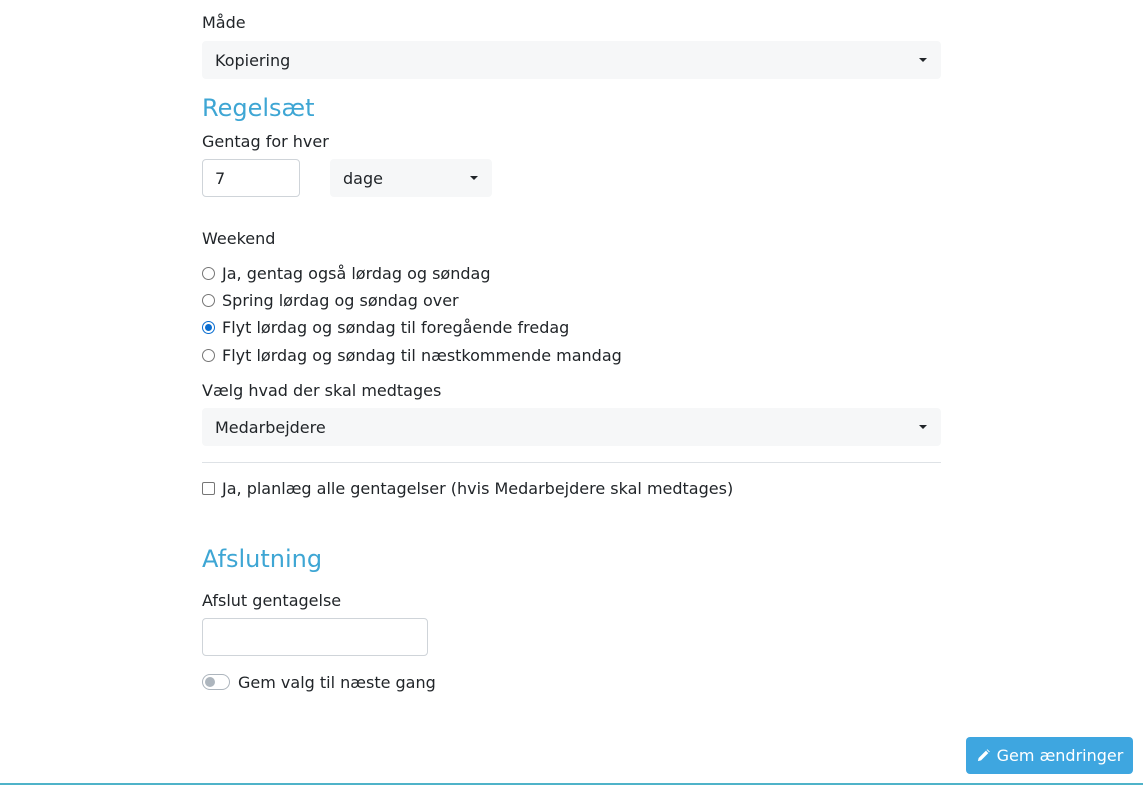 This screenshot has width=1143, height=785. What do you see at coordinates (356, 273) in the screenshot?
I see `weekend-option-label: Ja, gentag også lørdag og søndag` at bounding box center [356, 273].